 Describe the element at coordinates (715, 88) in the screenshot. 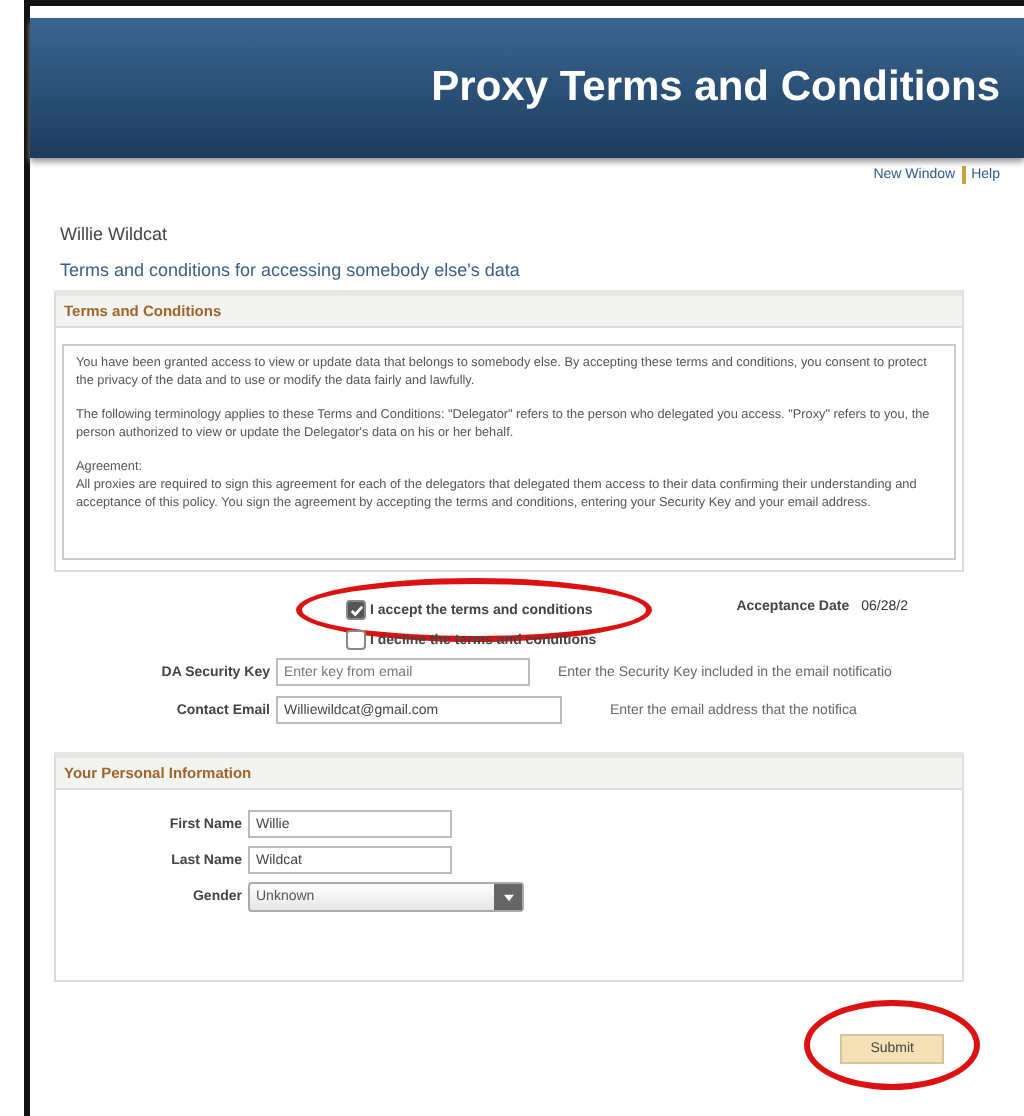

I see `page-title: Proxy Terms and Conditions` at that location.